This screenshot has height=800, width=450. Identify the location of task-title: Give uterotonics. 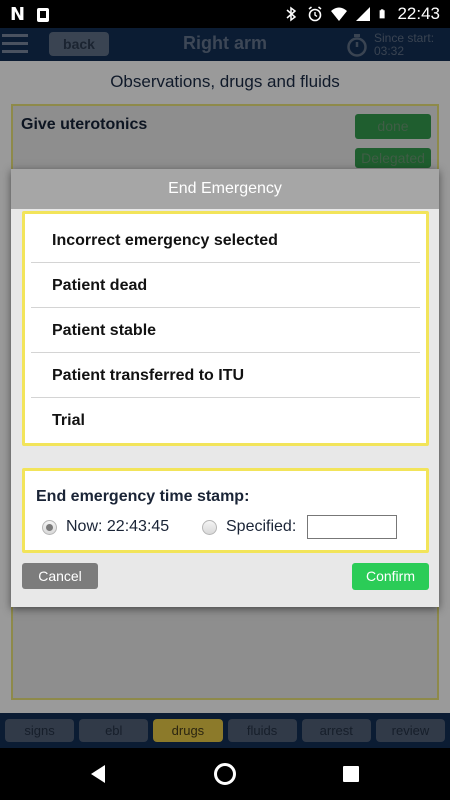
(84, 124).